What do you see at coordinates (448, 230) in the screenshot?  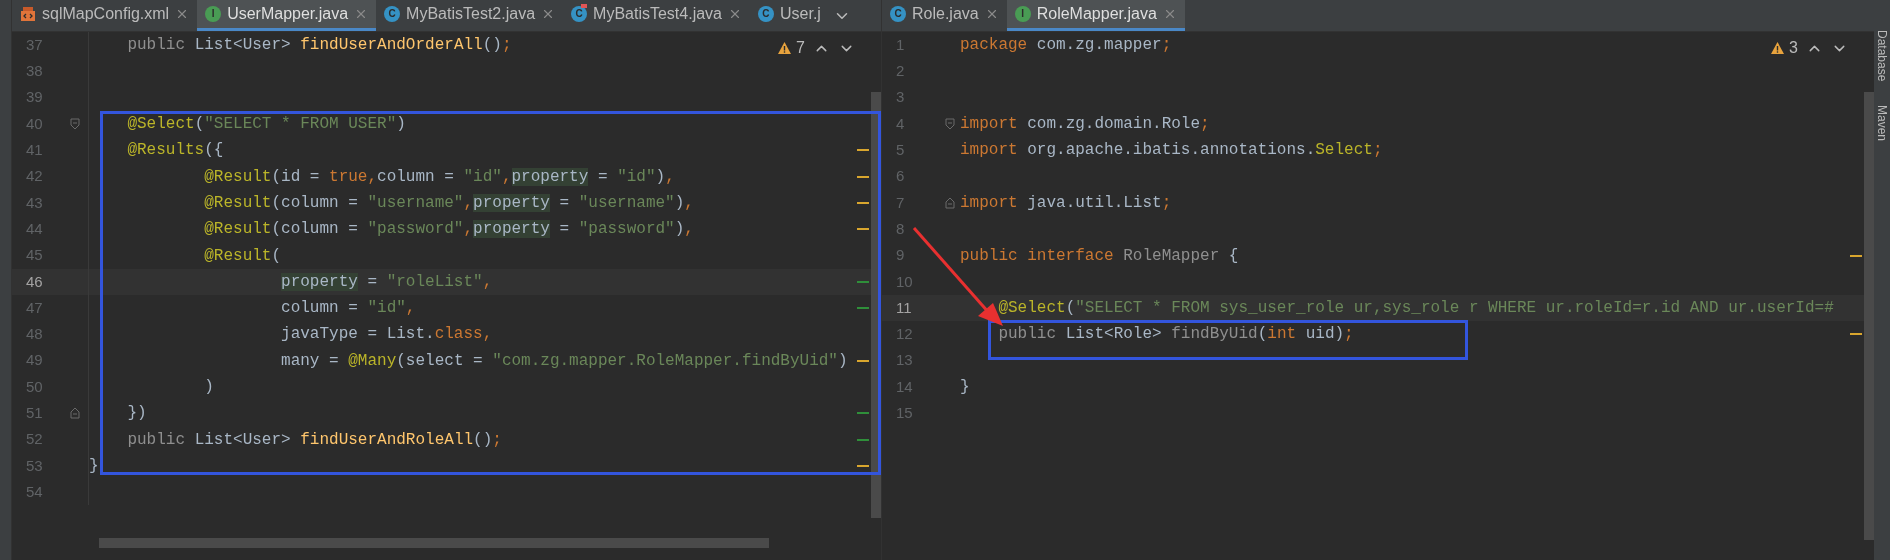 I see `code-line: @Result(column = "password",property = "password"),` at bounding box center [448, 230].